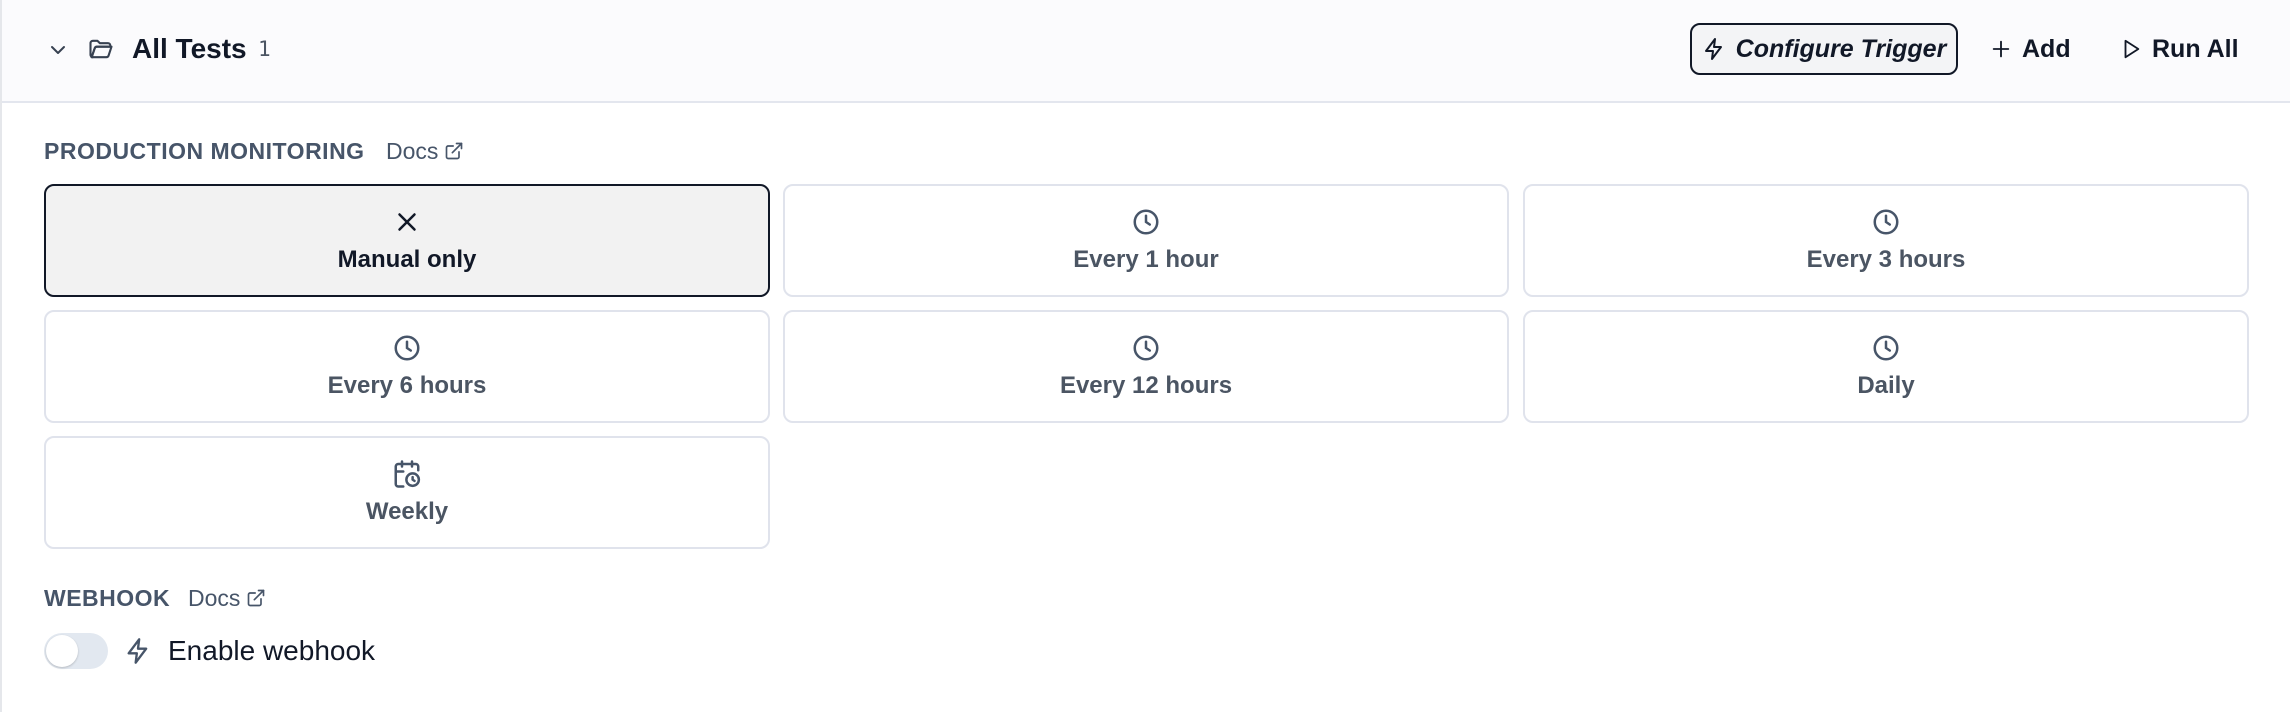 The image size is (2290, 712). What do you see at coordinates (2001, 49) in the screenshot?
I see `plus-icon` at bounding box center [2001, 49].